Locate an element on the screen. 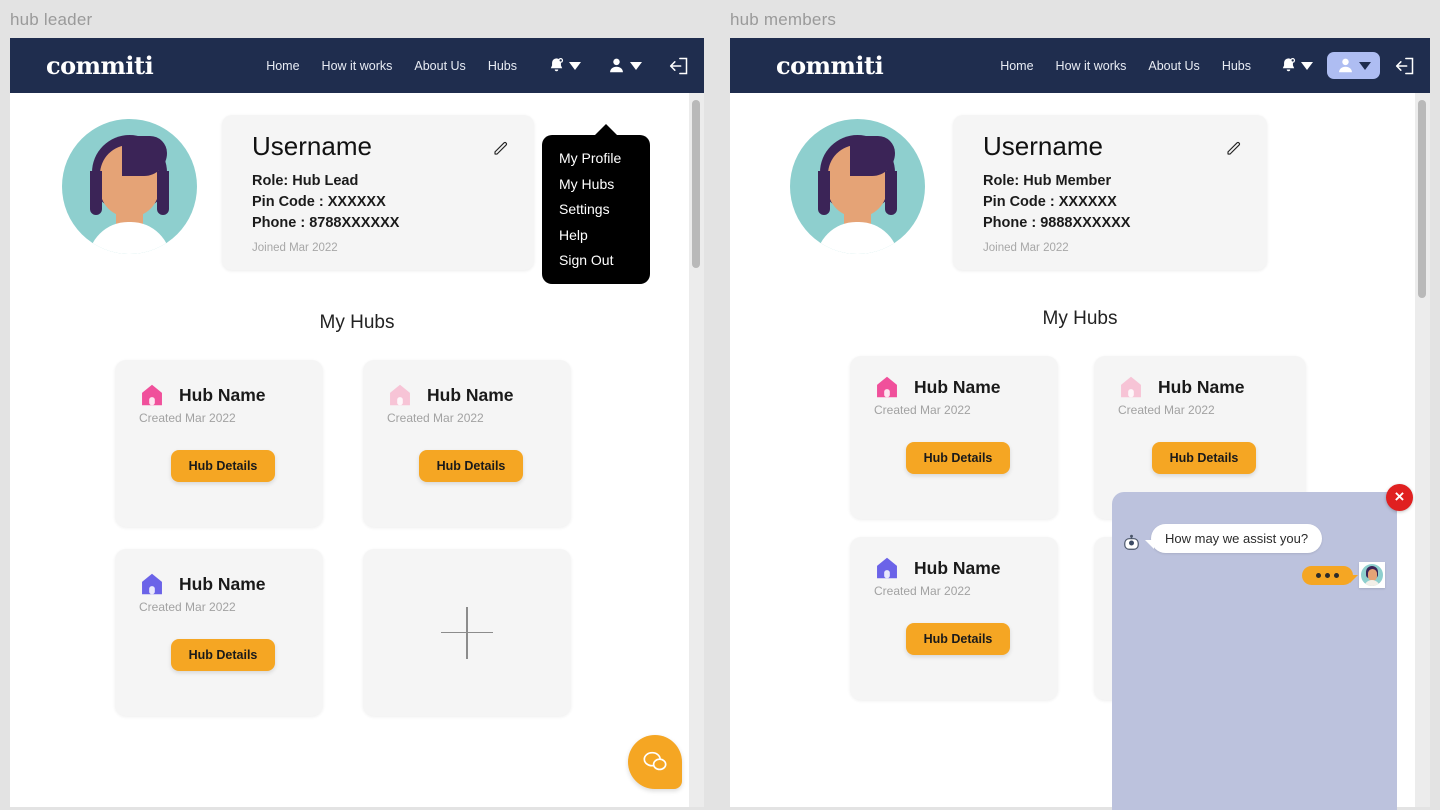 The width and height of the screenshot is (1440, 810). profile-phone: Phone : 9888XXXXXX is located at coordinates (1057, 223).